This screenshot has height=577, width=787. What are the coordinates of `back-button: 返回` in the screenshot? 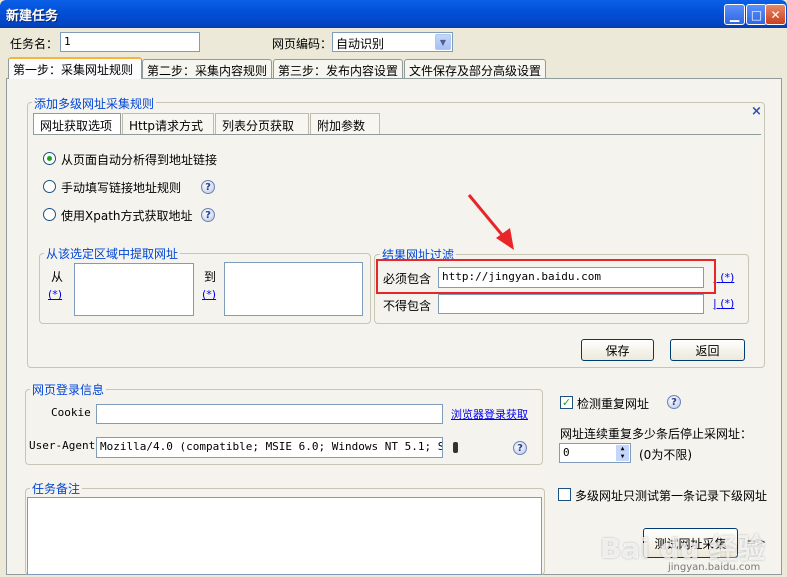 It's located at (707, 350).